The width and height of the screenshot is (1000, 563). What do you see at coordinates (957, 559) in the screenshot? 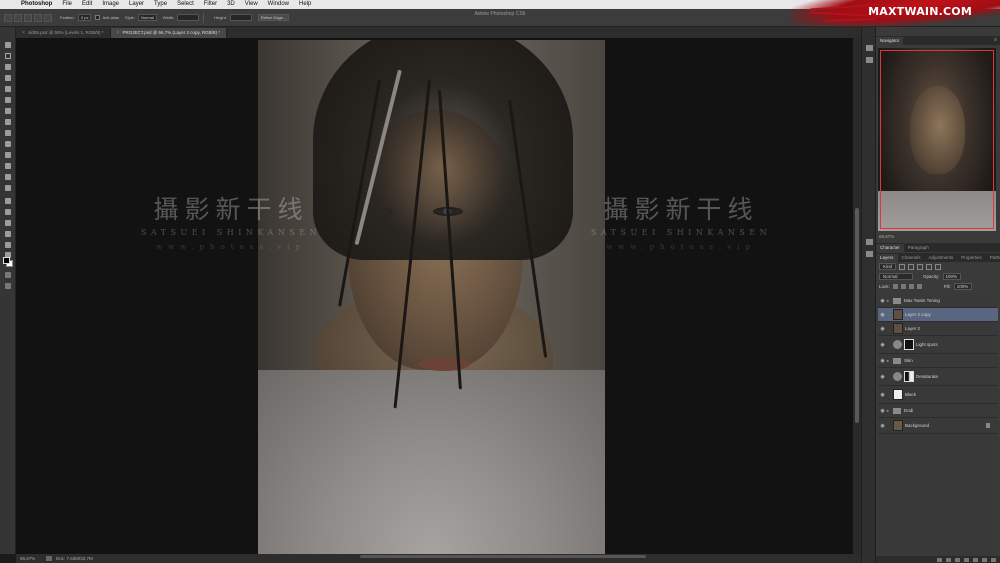
I see `add-mask-icon` at bounding box center [957, 559].